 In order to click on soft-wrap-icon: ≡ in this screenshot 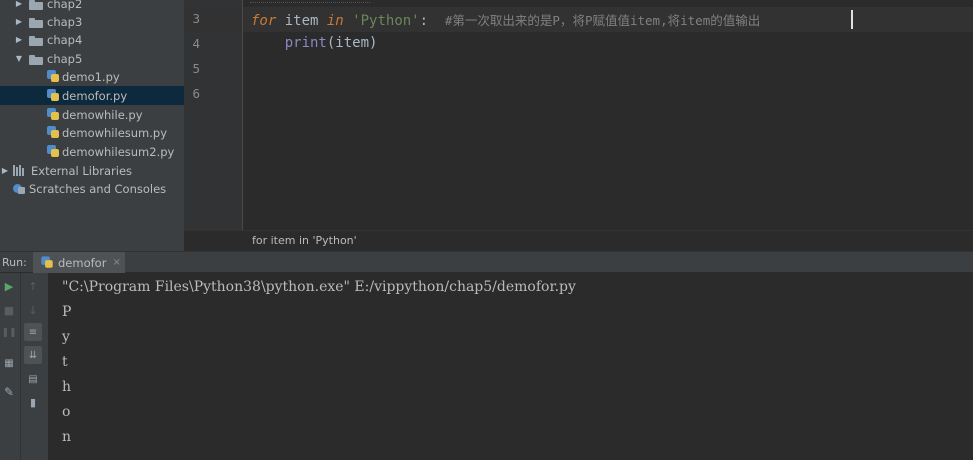, I will do `click(33, 332)`.